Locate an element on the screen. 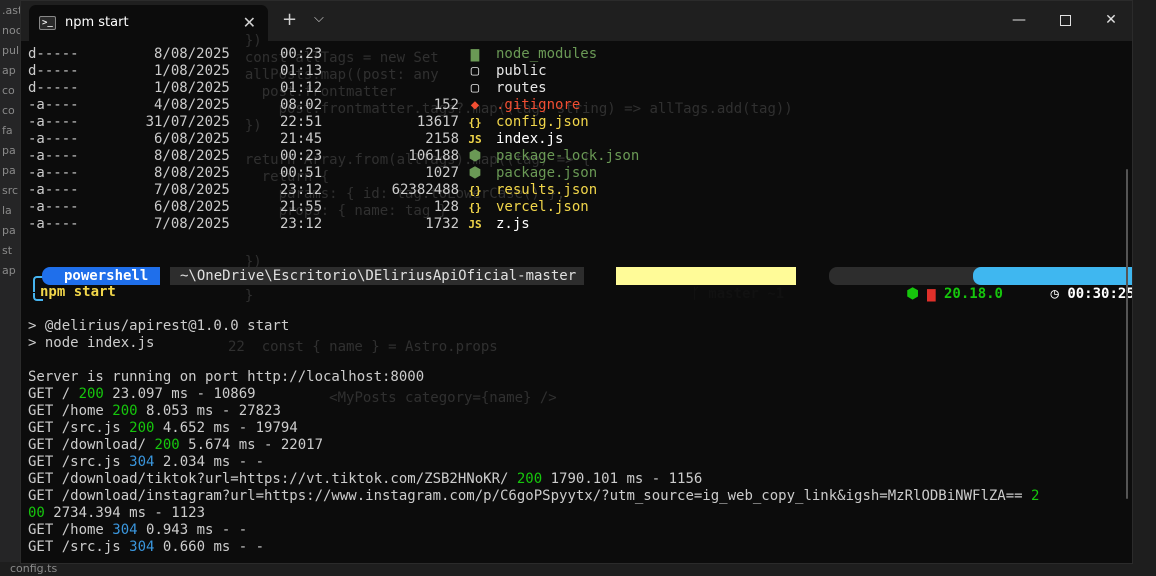 The image size is (1156, 576). file-type-icon: ▆ is located at coordinates (475, 54).